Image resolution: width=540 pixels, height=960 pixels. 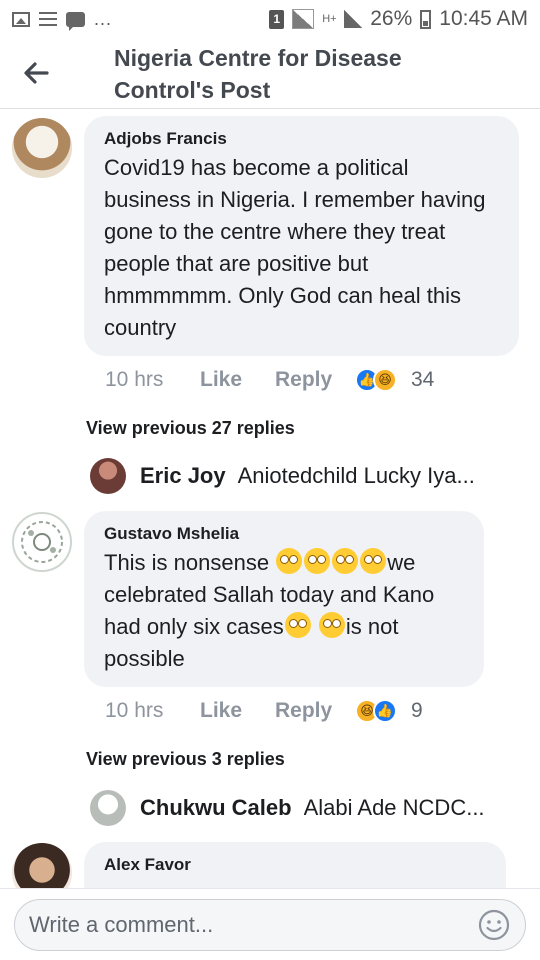 I want to click on sim-icon: 1, so click(x=277, y=19).